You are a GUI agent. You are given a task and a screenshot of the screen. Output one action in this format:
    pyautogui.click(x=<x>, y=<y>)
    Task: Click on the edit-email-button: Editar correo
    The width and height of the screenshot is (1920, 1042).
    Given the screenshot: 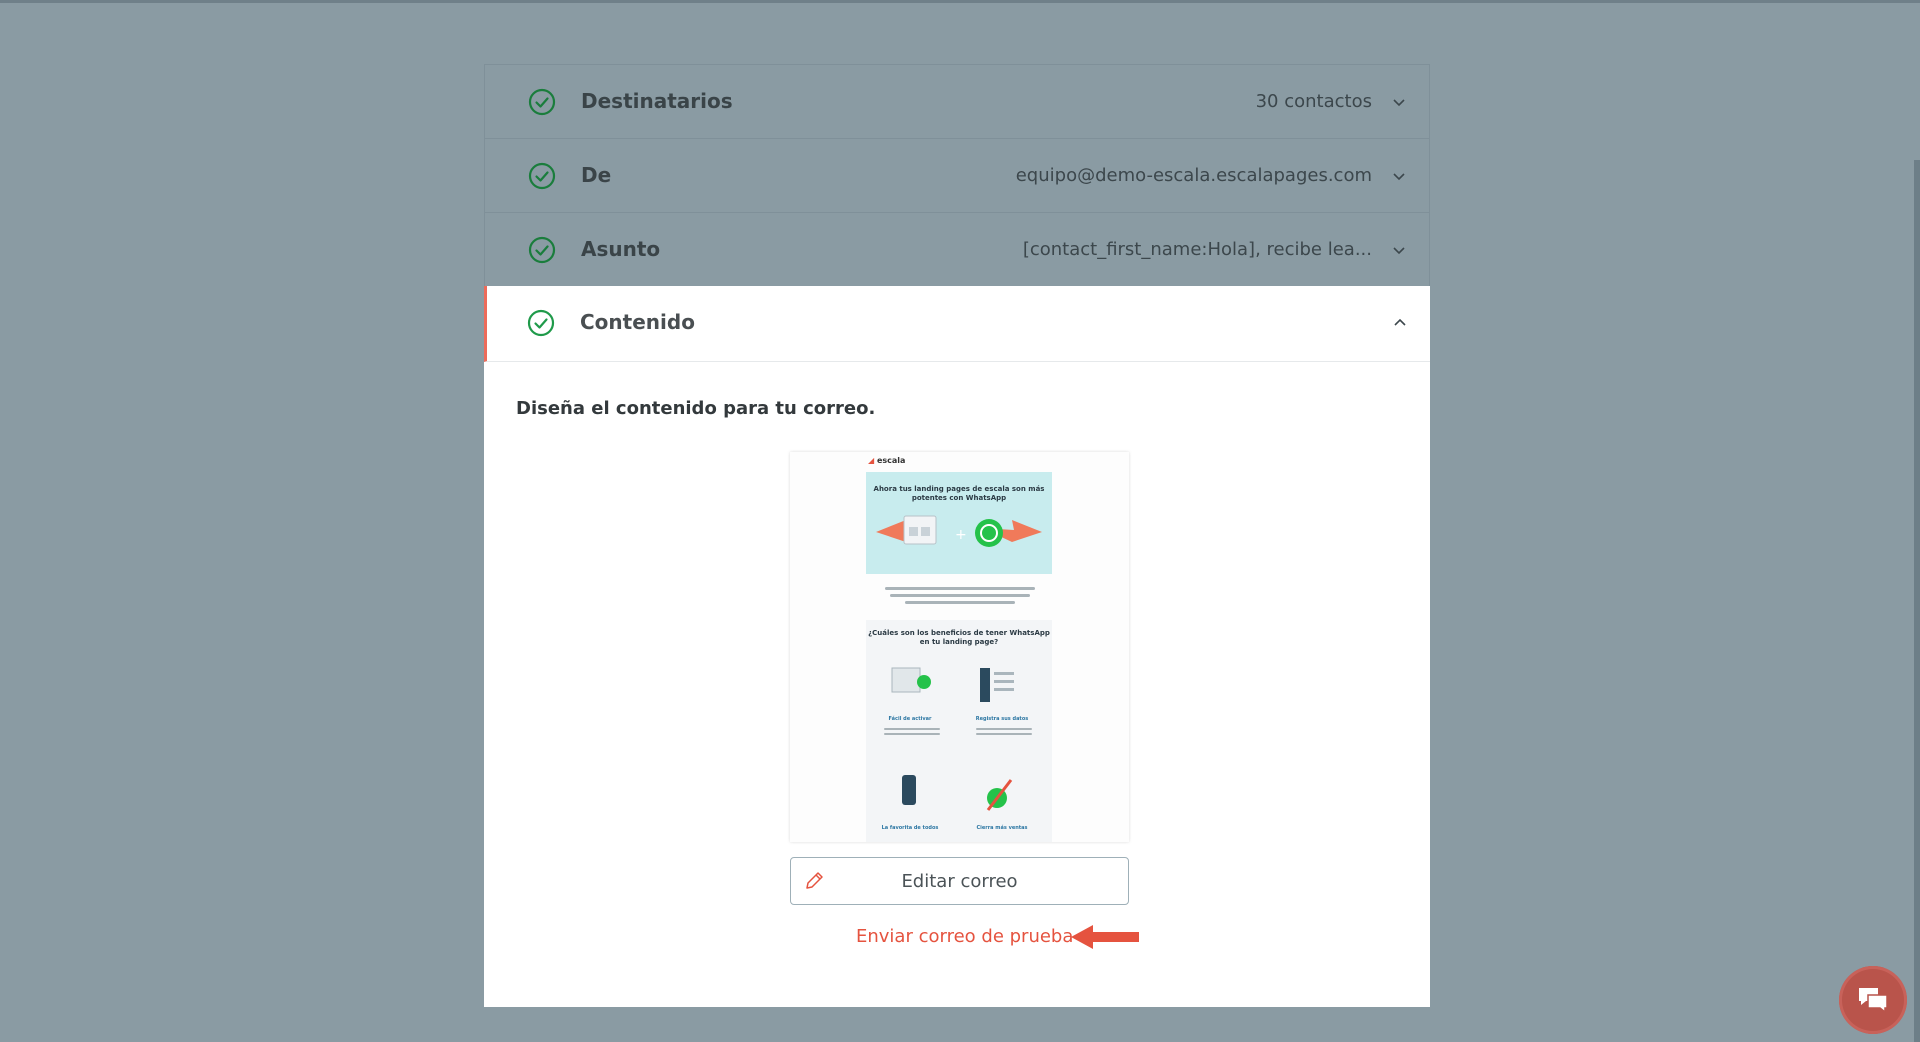 What is the action you would take?
    pyautogui.click(x=959, y=881)
    